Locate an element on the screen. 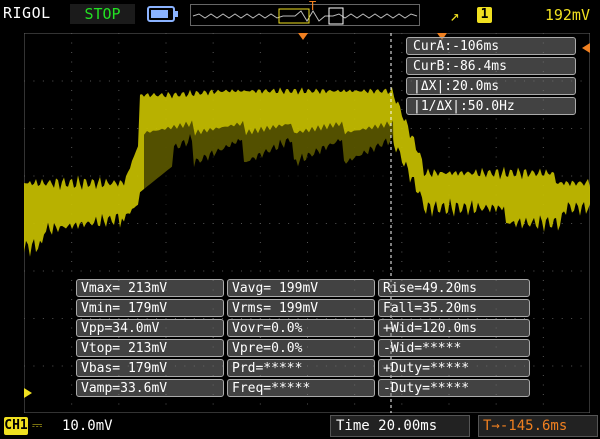  trigger-offset-value: -145.6ms is located at coordinates (533, 426).